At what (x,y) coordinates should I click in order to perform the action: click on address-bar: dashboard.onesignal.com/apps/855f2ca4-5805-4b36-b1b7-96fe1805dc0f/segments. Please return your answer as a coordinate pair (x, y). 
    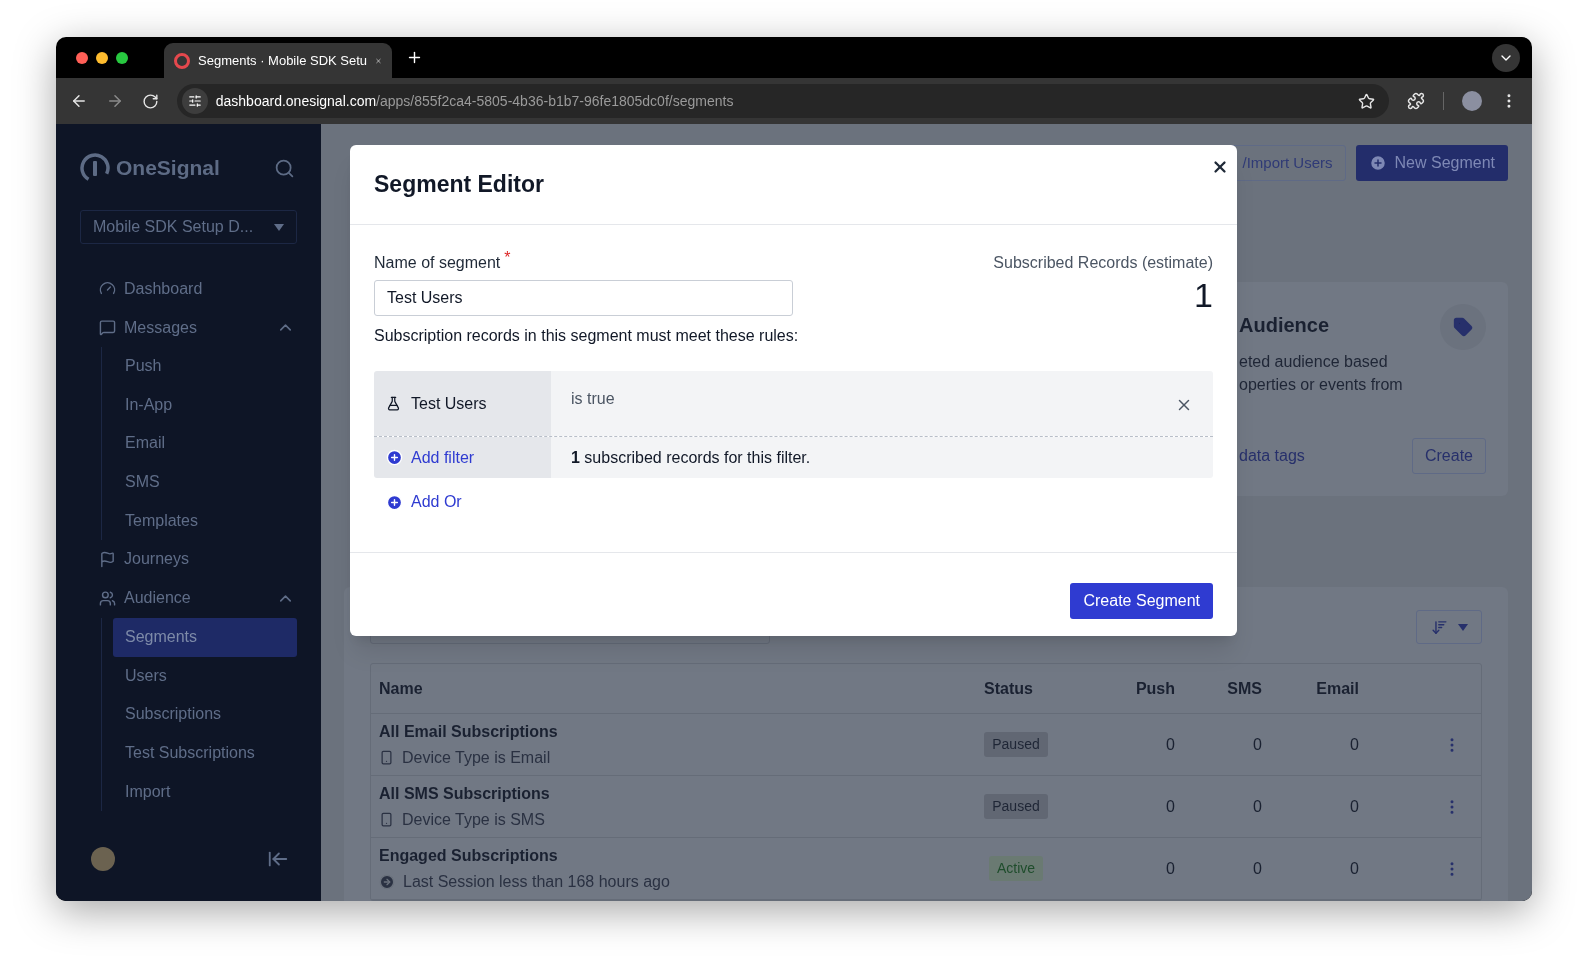
    Looking at the image, I should click on (783, 101).